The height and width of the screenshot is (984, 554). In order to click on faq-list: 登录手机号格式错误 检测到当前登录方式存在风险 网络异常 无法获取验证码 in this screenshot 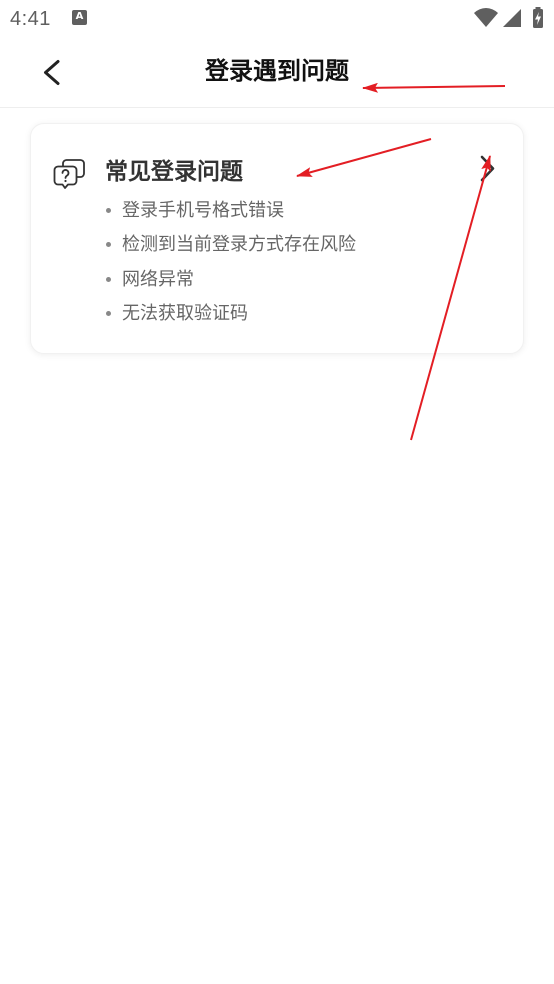, I will do `click(230, 262)`.